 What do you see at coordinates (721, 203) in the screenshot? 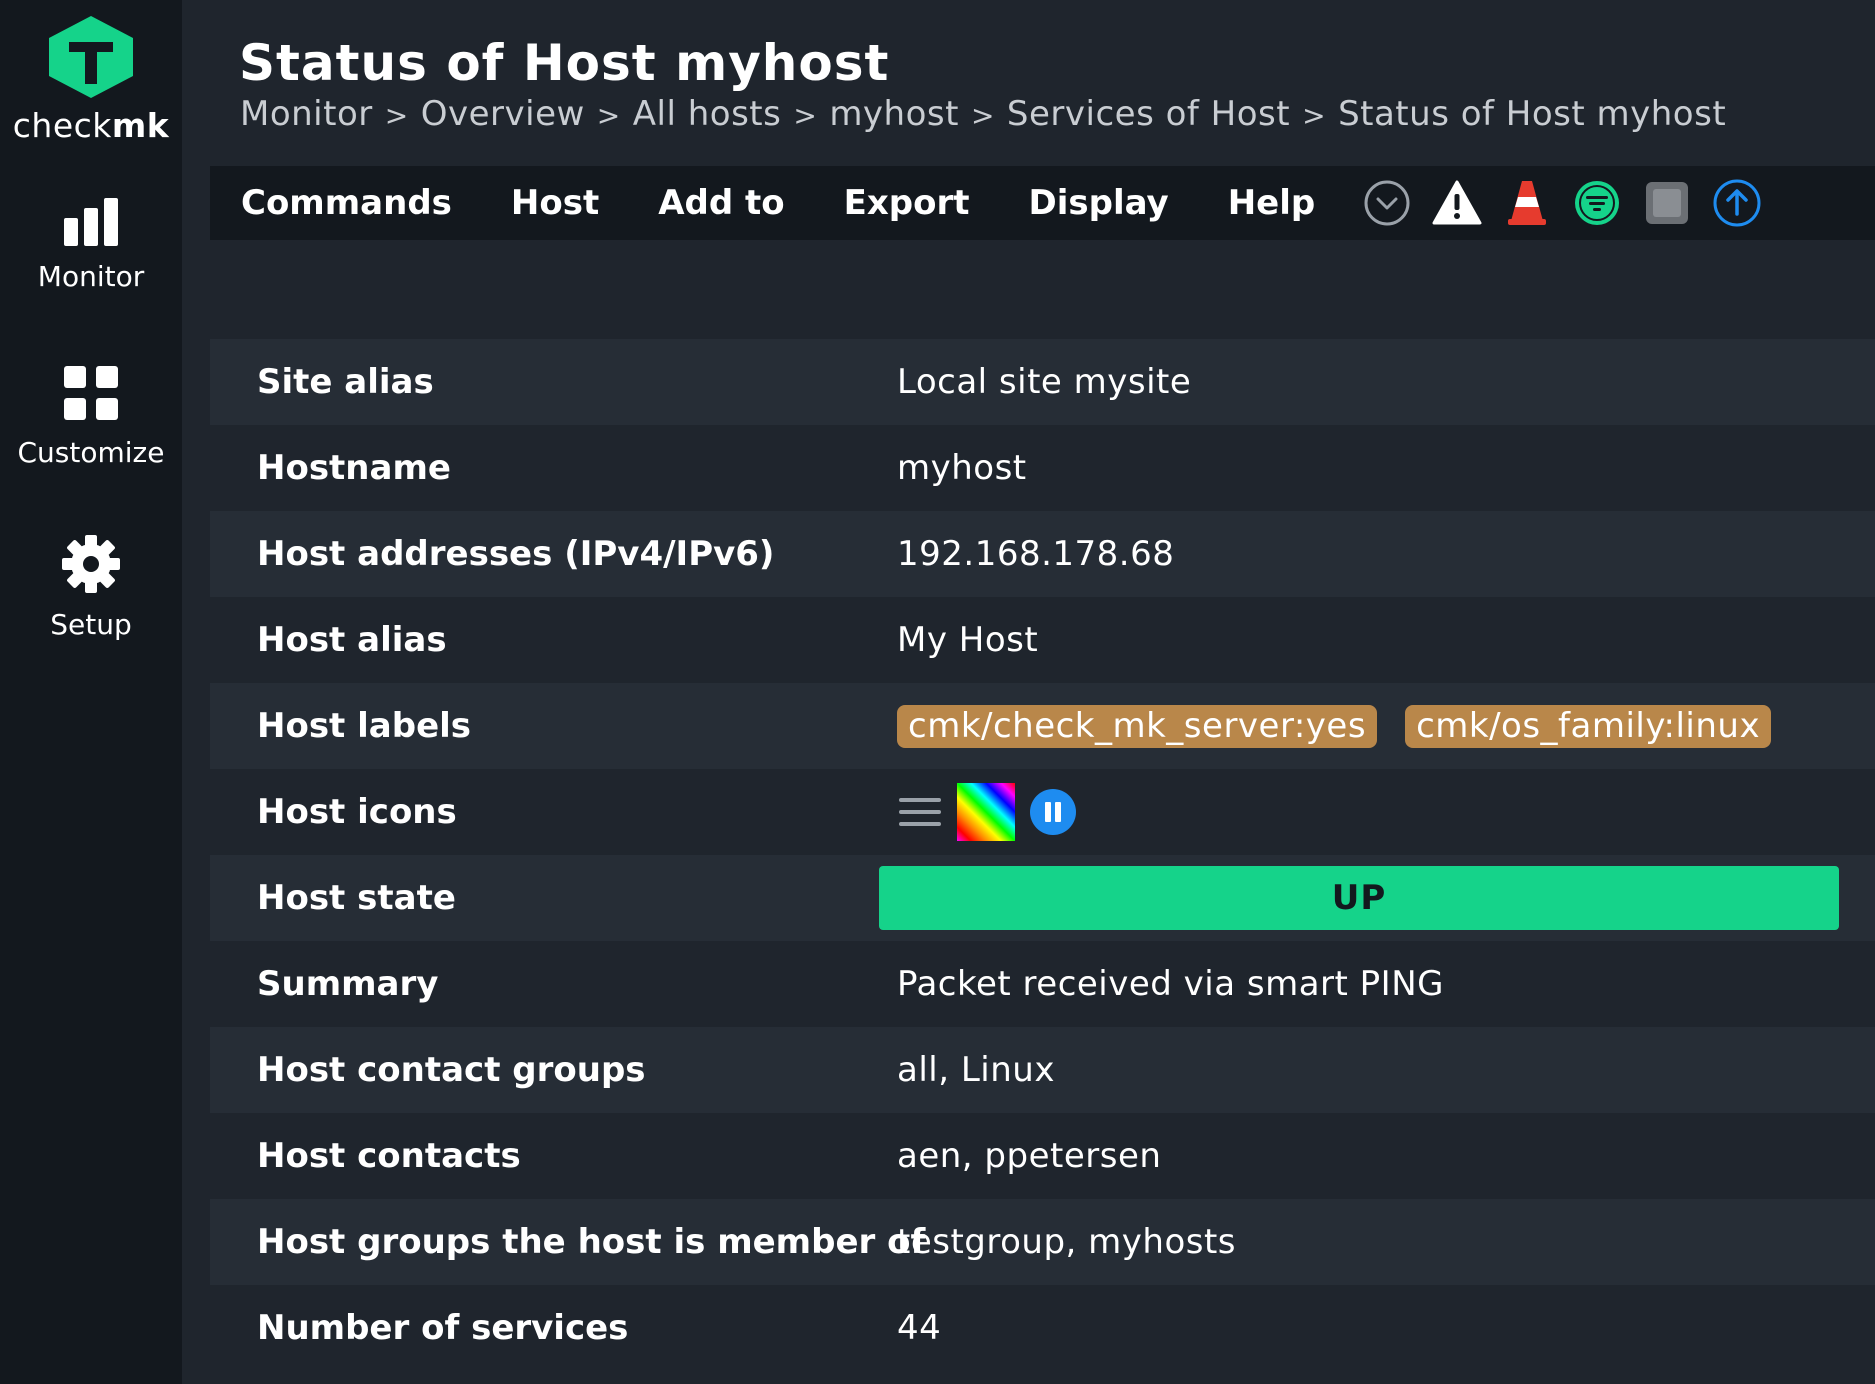
I see `menu-add-to: Add to` at bounding box center [721, 203].